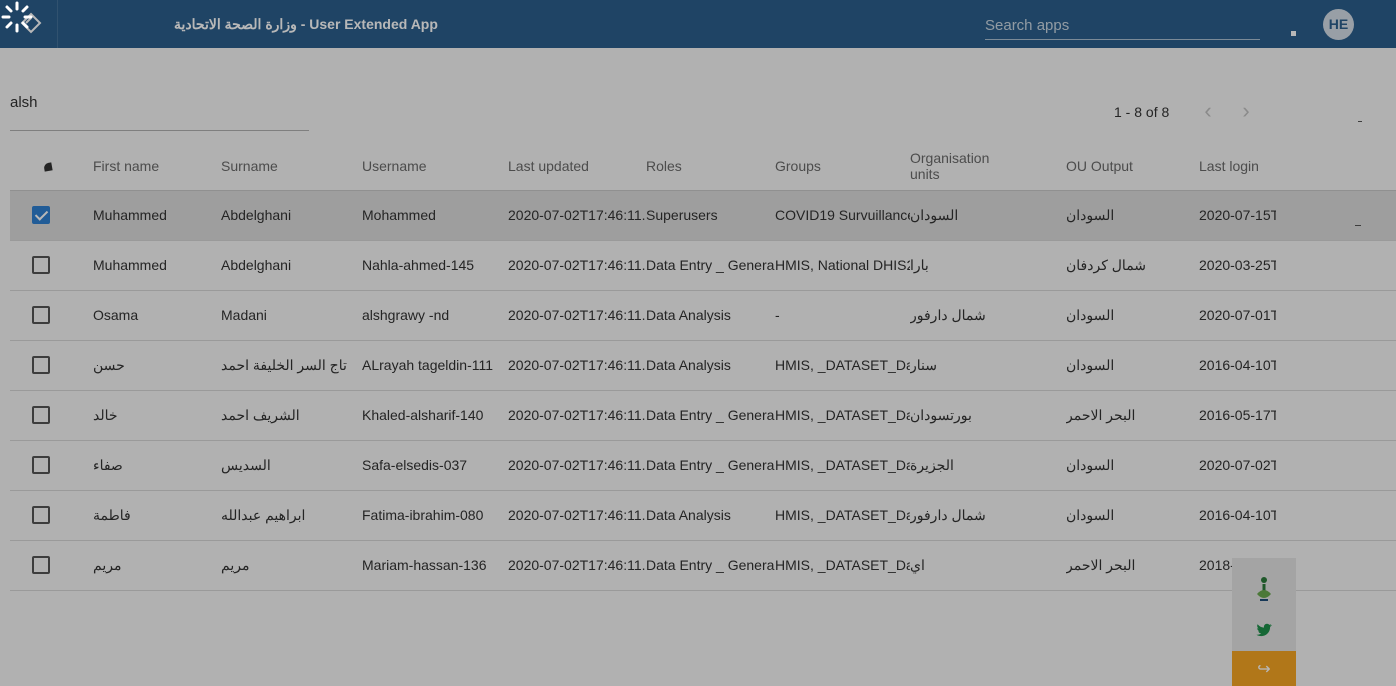 The height and width of the screenshot is (686, 1396). I want to click on loading-spinner-icon, so click(17, 17).